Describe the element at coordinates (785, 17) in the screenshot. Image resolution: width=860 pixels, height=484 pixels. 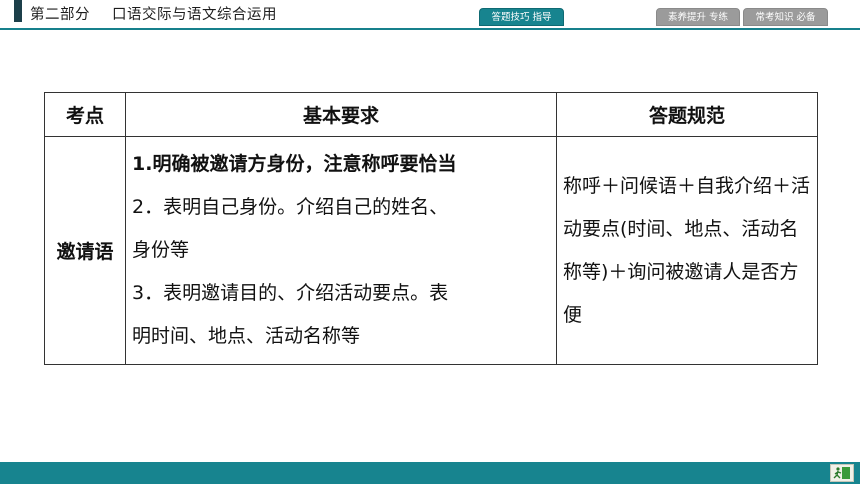
I see `tab-key-knowledge: 常考知识 必备` at that location.